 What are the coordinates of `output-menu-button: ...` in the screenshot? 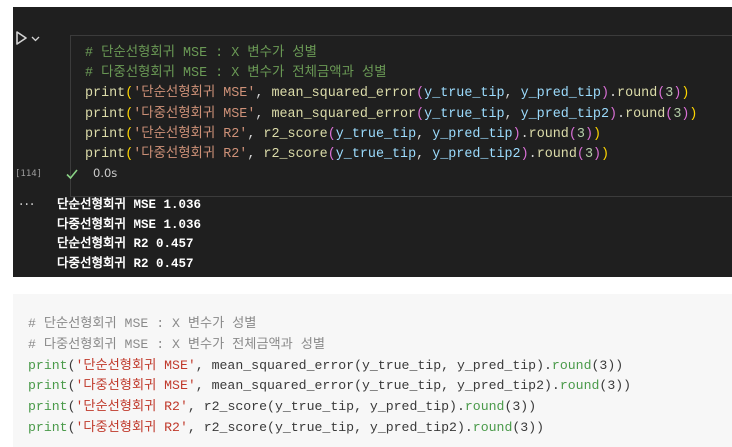 It's located at (27, 201).